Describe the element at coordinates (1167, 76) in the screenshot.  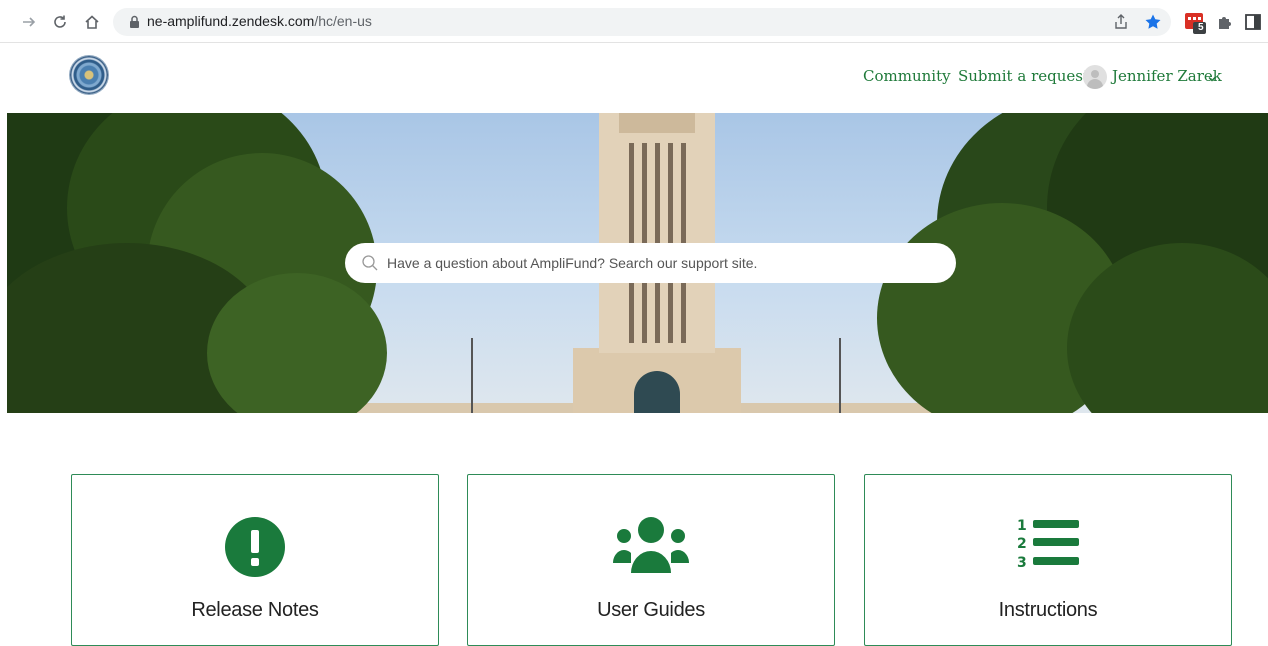
I see `user-name: Jennifer Zarek` at that location.